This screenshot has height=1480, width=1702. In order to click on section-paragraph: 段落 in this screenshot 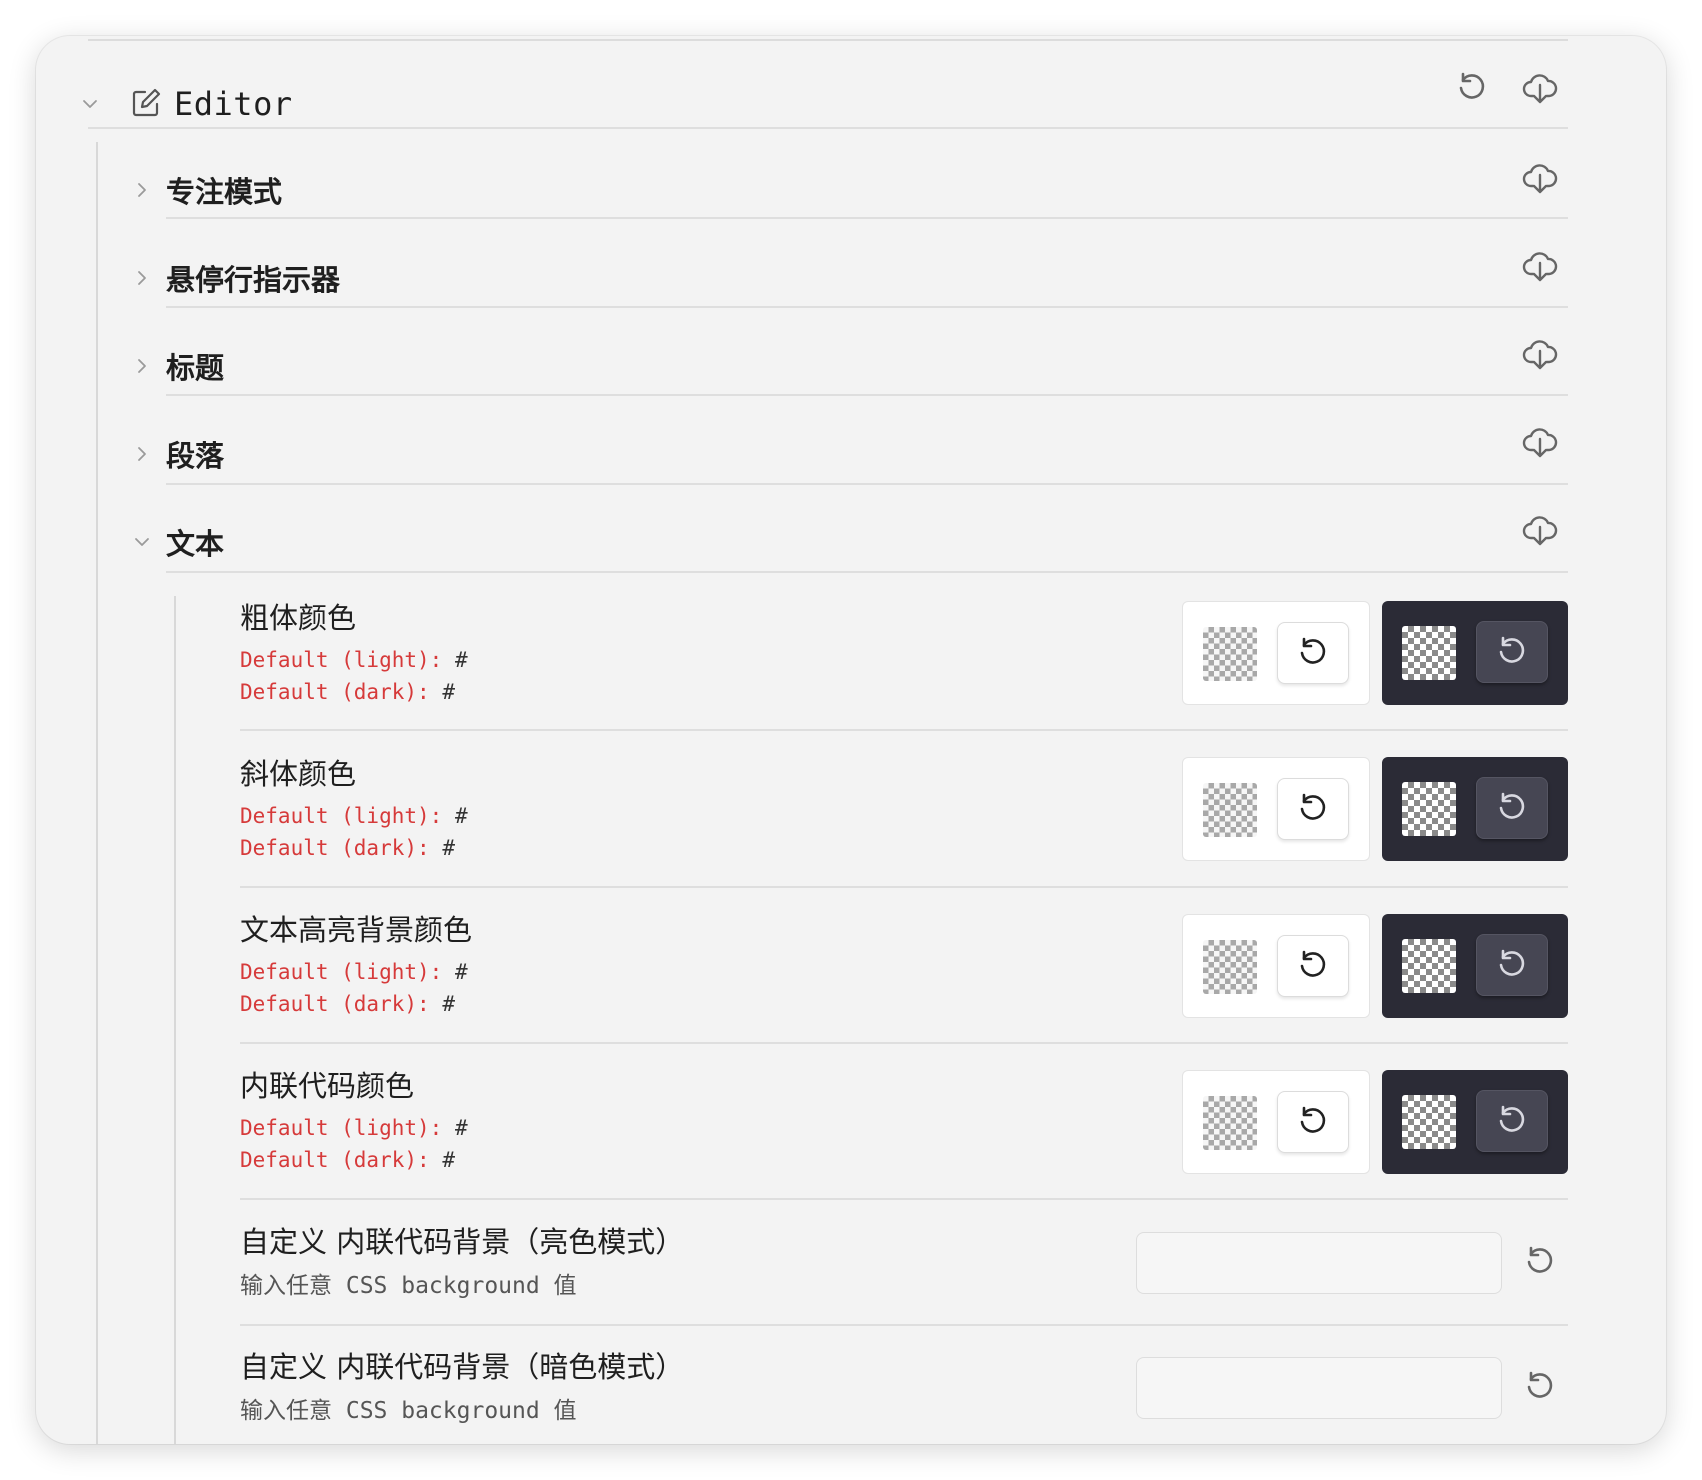, I will do `click(195, 454)`.